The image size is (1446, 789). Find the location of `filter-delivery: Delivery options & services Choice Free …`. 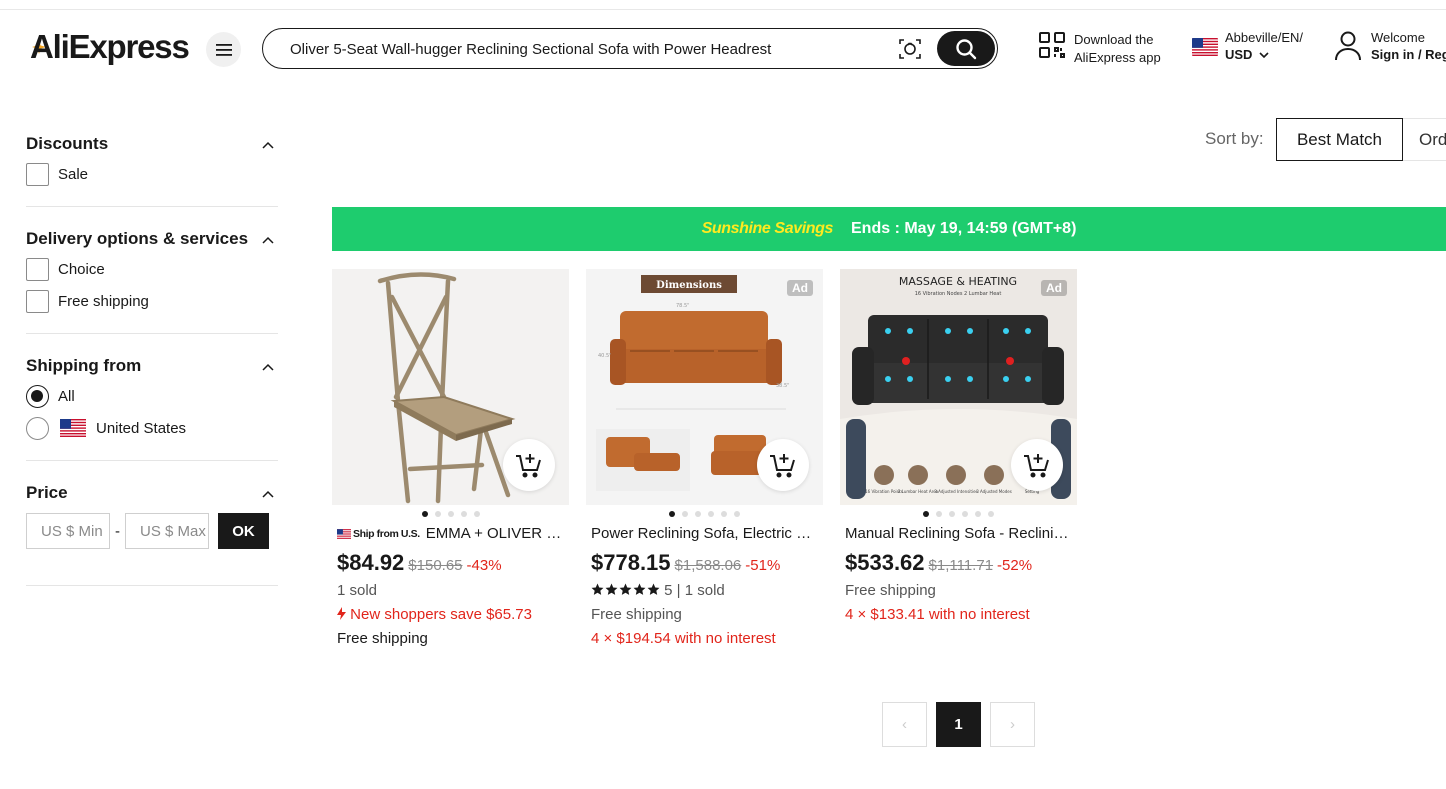

filter-delivery: Delivery options & services Choice Free … is located at coordinates (152, 279).